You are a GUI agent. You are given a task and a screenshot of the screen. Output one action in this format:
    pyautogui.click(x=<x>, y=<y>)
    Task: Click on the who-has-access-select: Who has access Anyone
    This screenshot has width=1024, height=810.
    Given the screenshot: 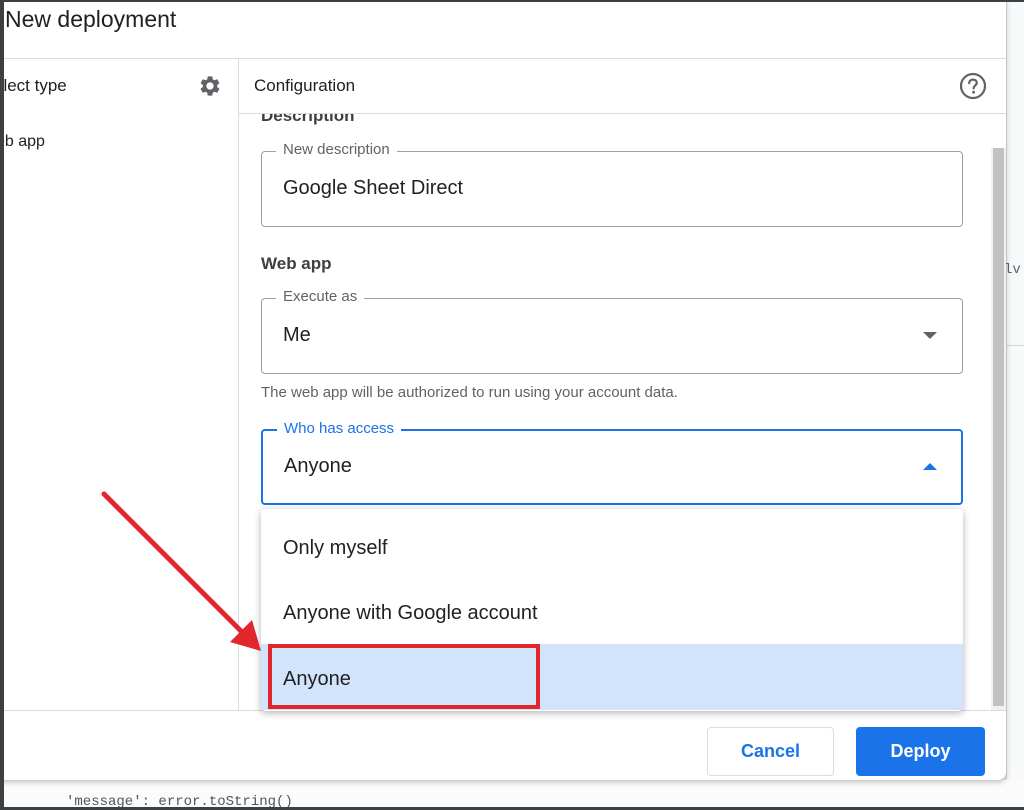 What is the action you would take?
    pyautogui.click(x=612, y=462)
    